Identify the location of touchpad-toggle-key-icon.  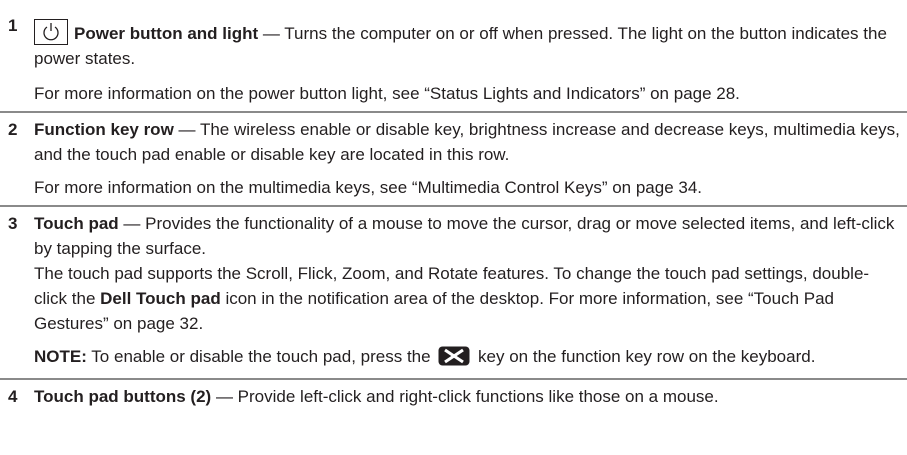
(454, 359).